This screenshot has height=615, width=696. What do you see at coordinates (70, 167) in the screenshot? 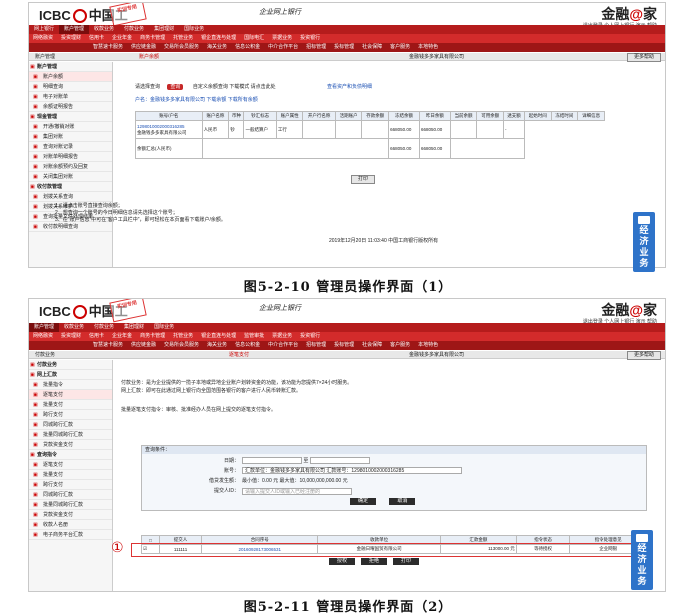
I see `sidebar-item: 对账余额预约及回复` at bounding box center [70, 167].